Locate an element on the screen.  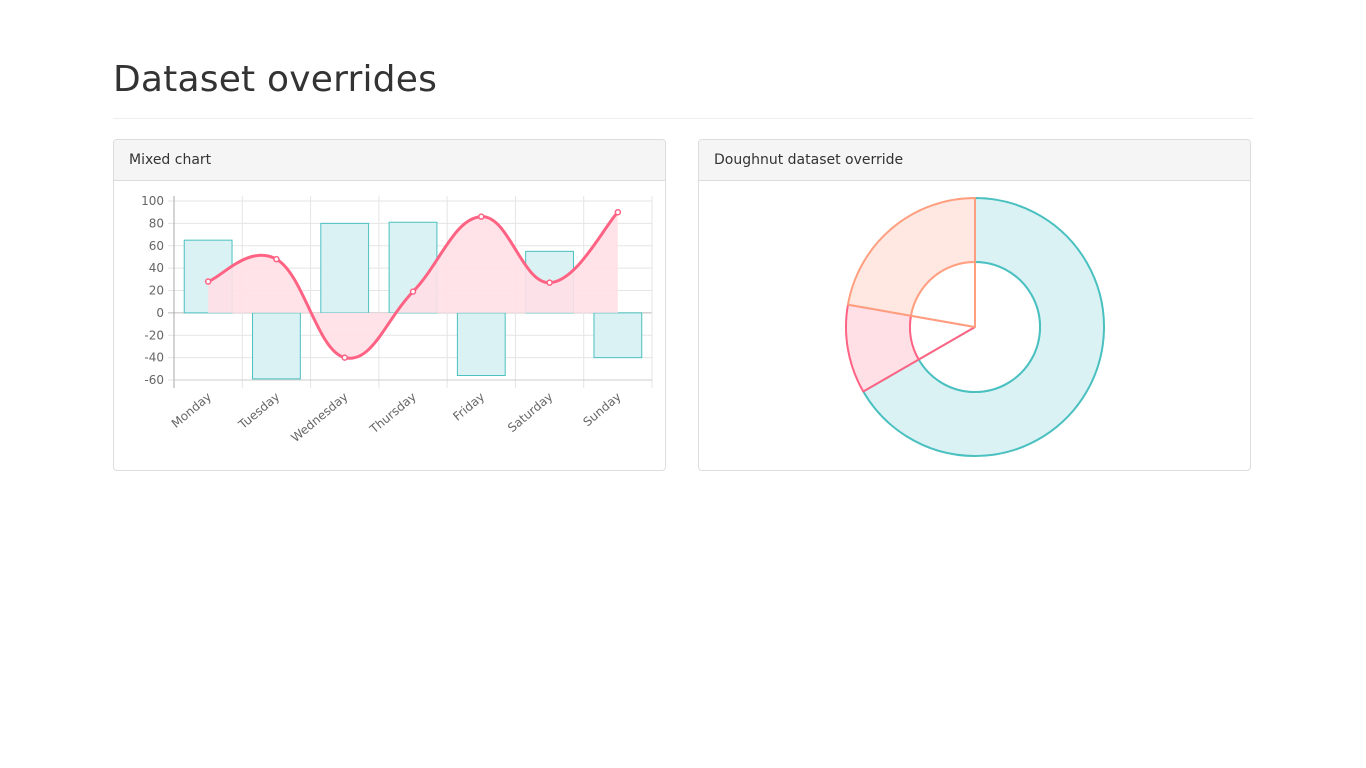
doughnut-chart is located at coordinates (975, 327).